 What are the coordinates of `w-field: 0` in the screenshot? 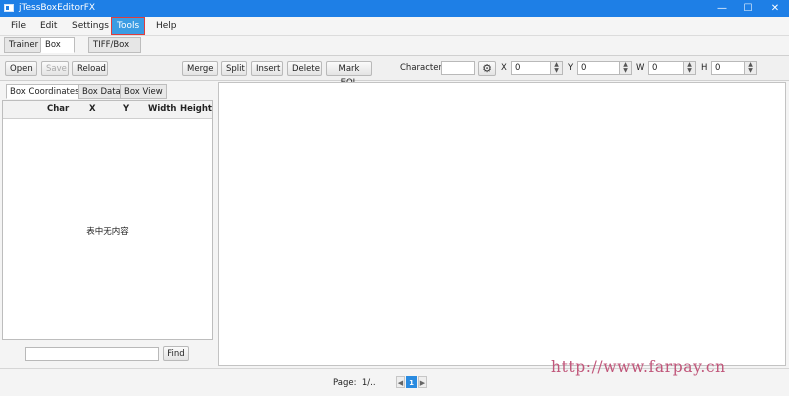 It's located at (666, 68).